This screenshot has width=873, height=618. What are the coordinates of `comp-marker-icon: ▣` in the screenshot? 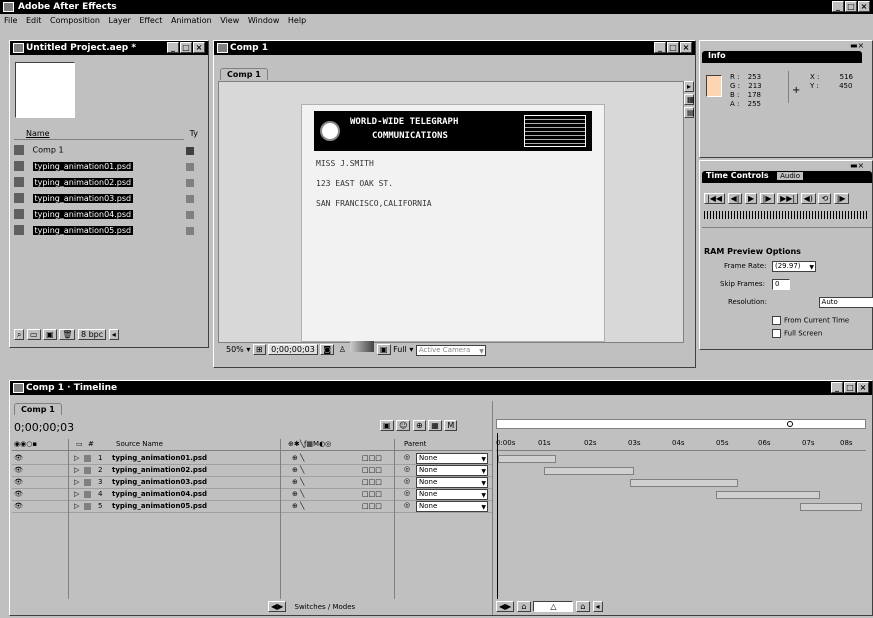 It's located at (387, 425).